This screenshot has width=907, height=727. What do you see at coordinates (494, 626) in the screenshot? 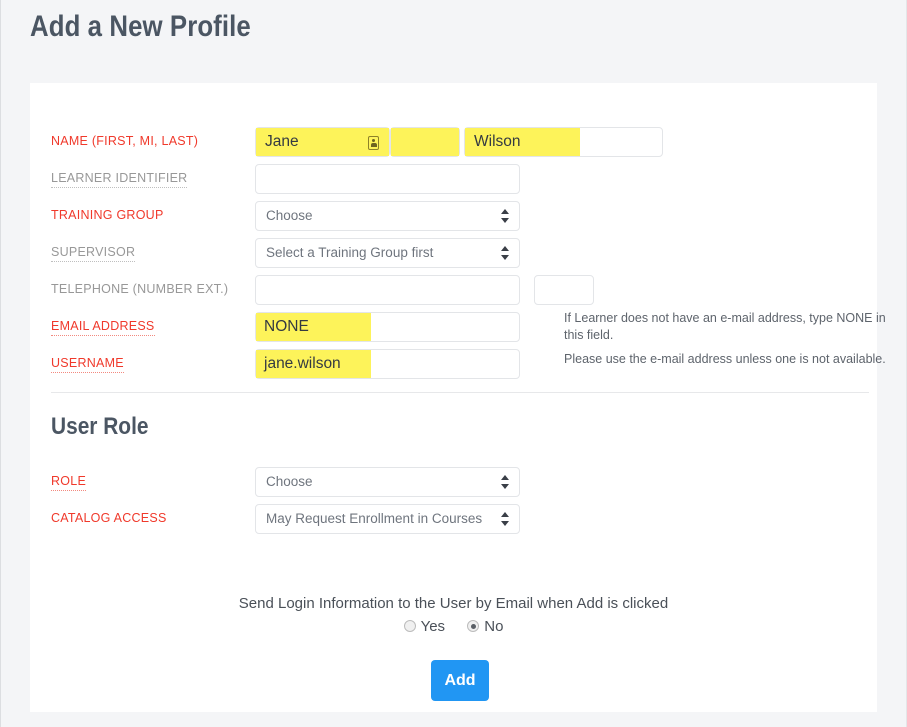
I see `radio-no-label: No` at bounding box center [494, 626].